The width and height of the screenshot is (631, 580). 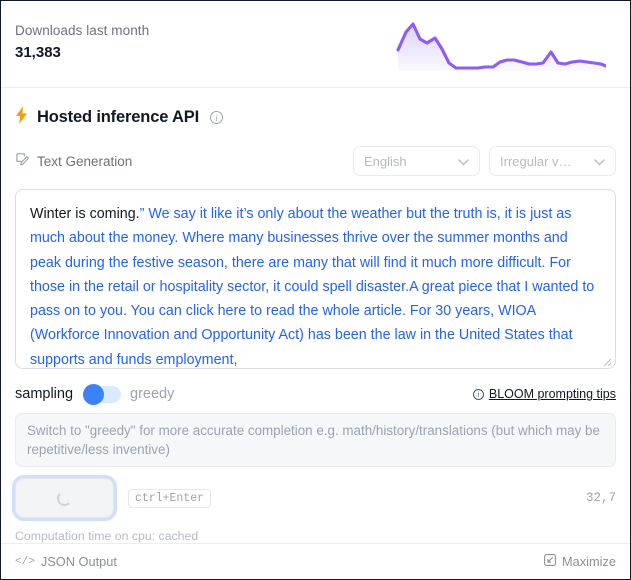 I want to click on api-title-row: Hosted inference API i, so click(x=315, y=117).